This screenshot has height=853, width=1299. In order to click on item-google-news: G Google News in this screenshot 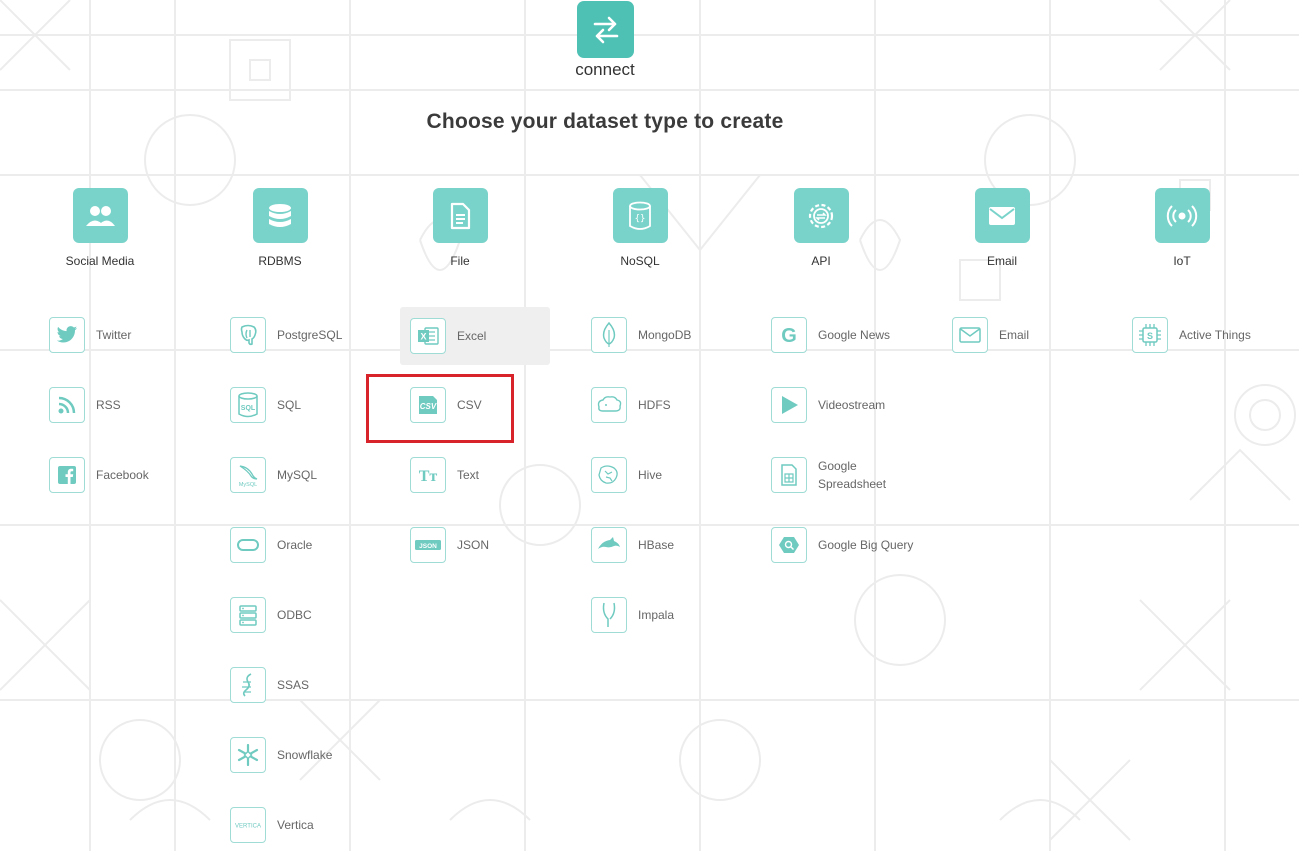, I will do `click(830, 335)`.